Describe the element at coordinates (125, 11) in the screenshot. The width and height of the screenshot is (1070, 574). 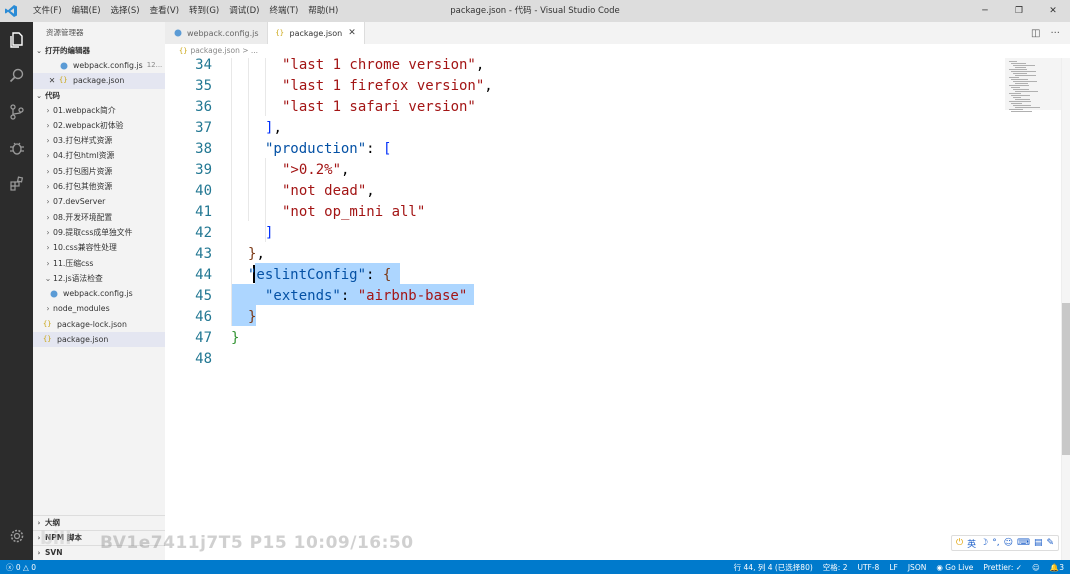
I see `menu-item: 选择(S)` at that location.